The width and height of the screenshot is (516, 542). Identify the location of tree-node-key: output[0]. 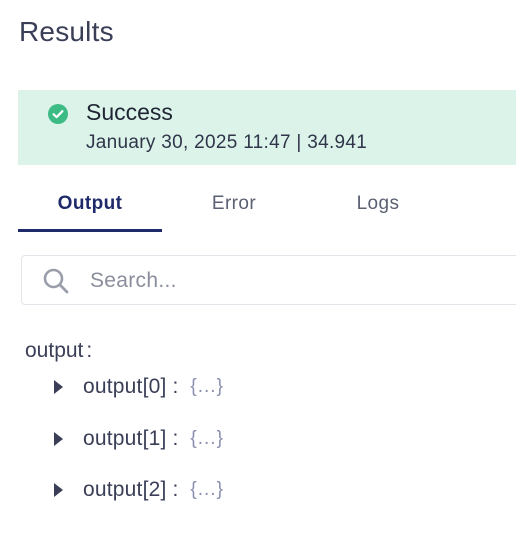
(125, 386).